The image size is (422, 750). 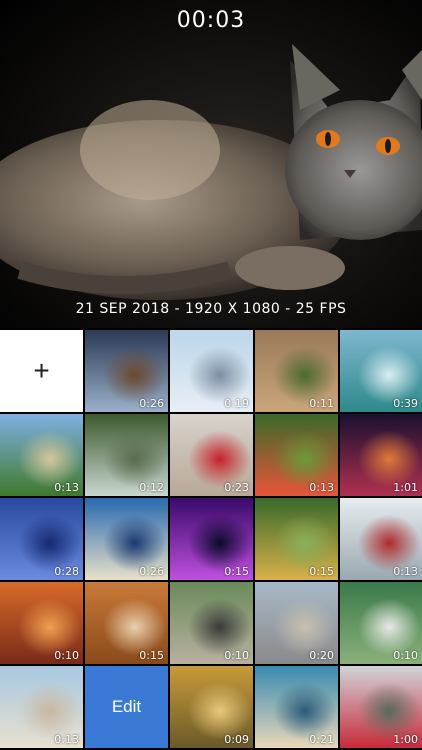 I want to click on clip-duration: 0:28, so click(x=66, y=571).